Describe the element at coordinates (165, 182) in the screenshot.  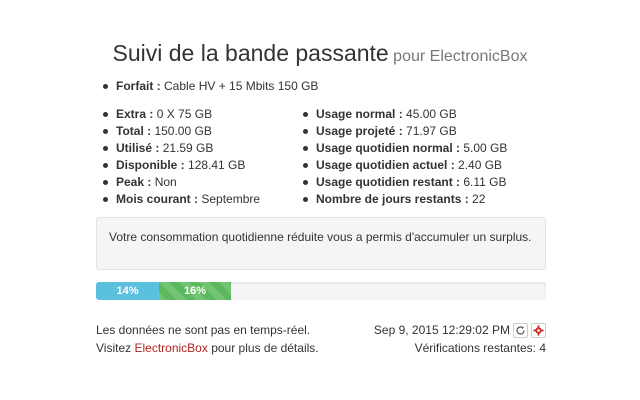
I see `stat-value: Non` at that location.